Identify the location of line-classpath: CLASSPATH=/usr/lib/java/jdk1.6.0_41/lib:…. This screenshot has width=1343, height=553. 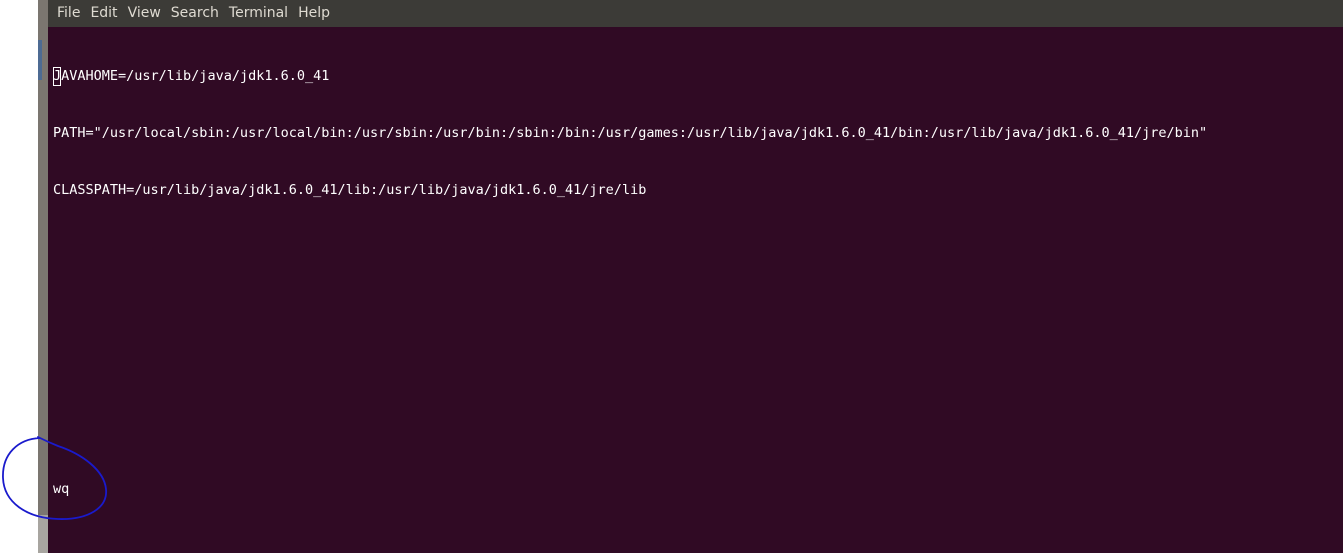
(350, 190).